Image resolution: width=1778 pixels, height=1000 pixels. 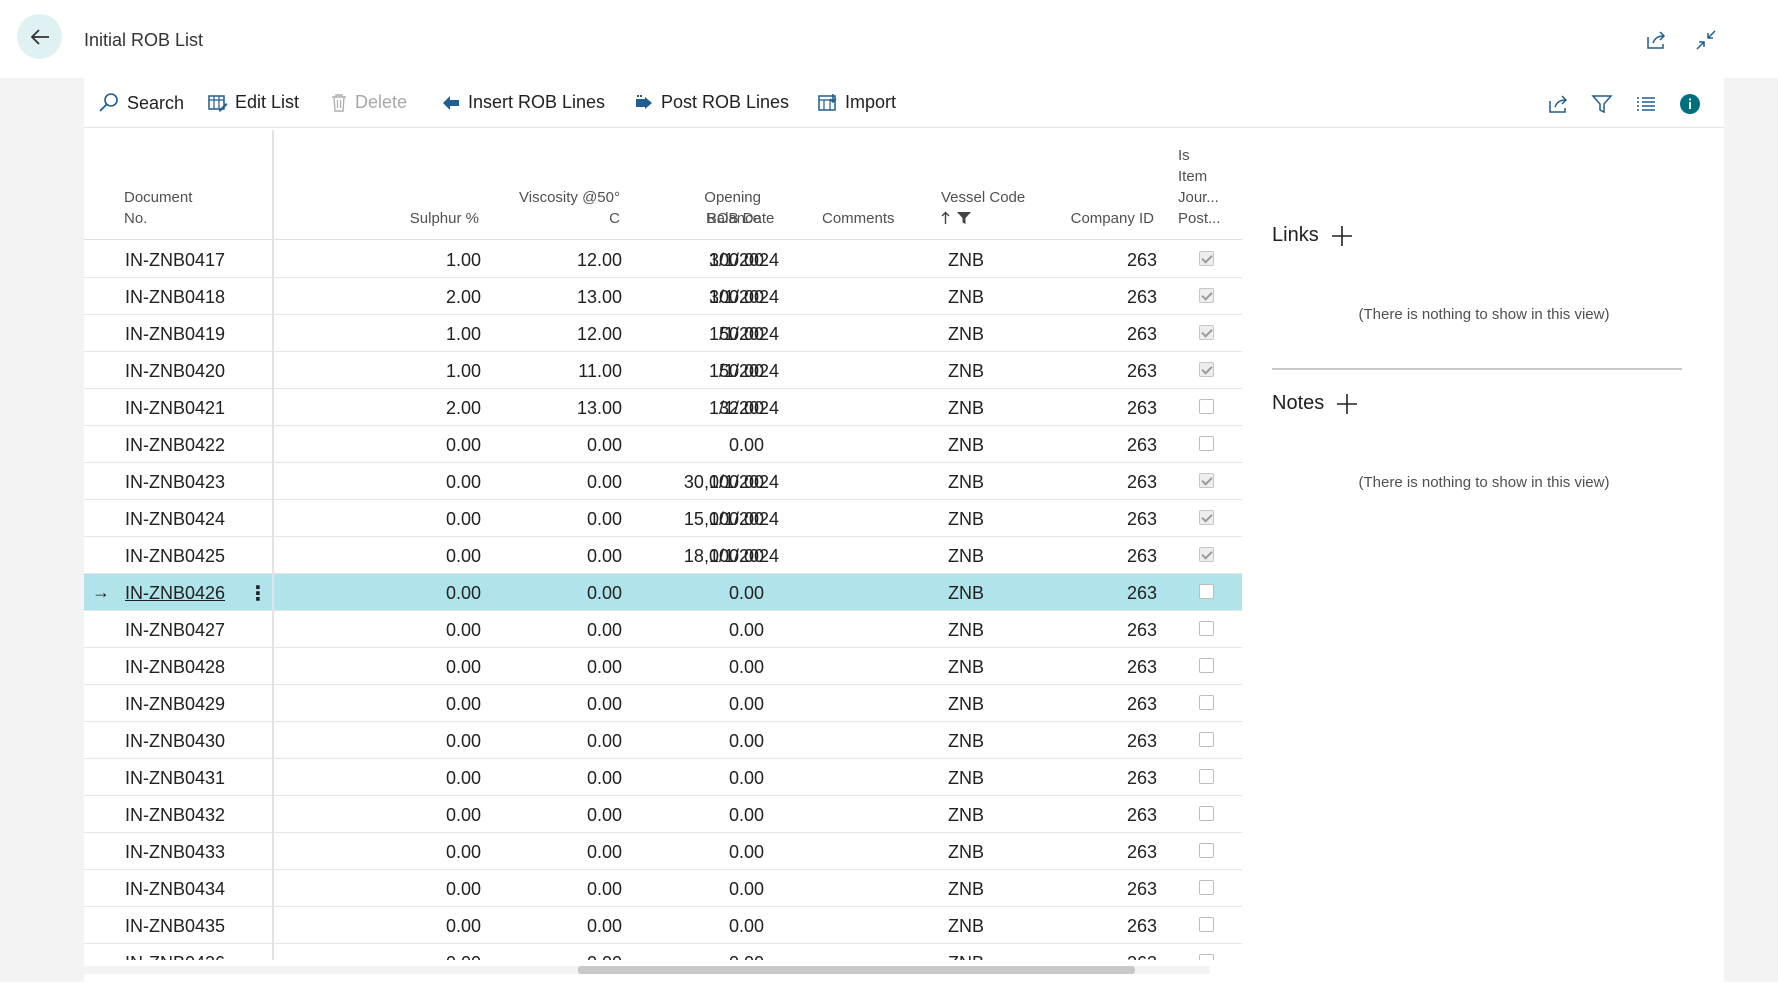 I want to click on table-row: → ⋮ IN-ZNB0426 0.00 0.00 0.00 ZNB 263, so click(x=663, y=592).